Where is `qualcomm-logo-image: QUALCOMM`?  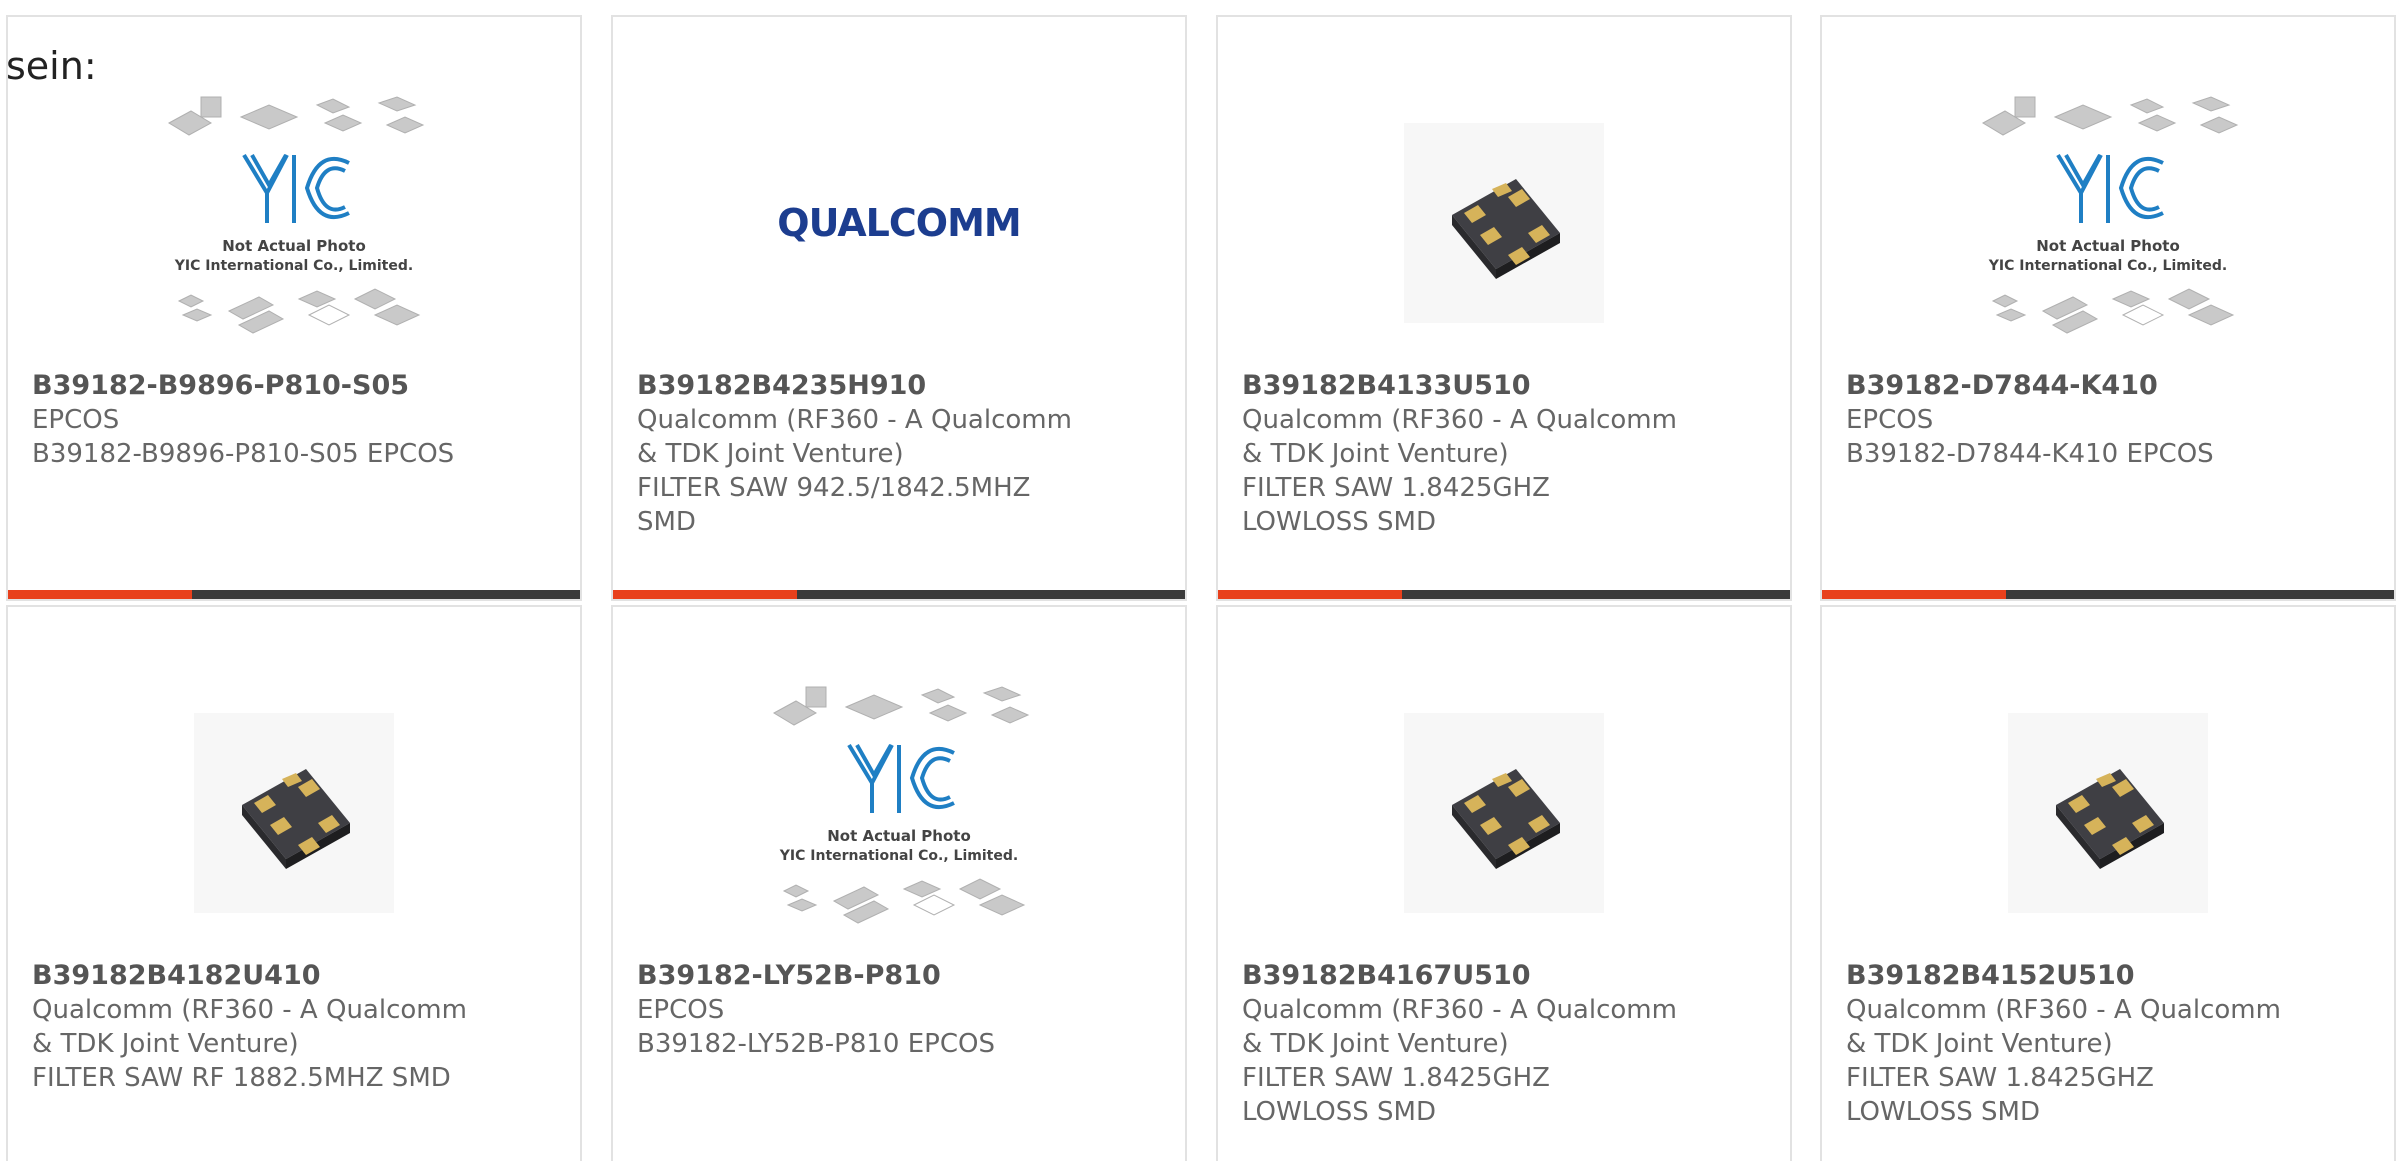
qualcomm-logo-image: QUALCOMM is located at coordinates (899, 223).